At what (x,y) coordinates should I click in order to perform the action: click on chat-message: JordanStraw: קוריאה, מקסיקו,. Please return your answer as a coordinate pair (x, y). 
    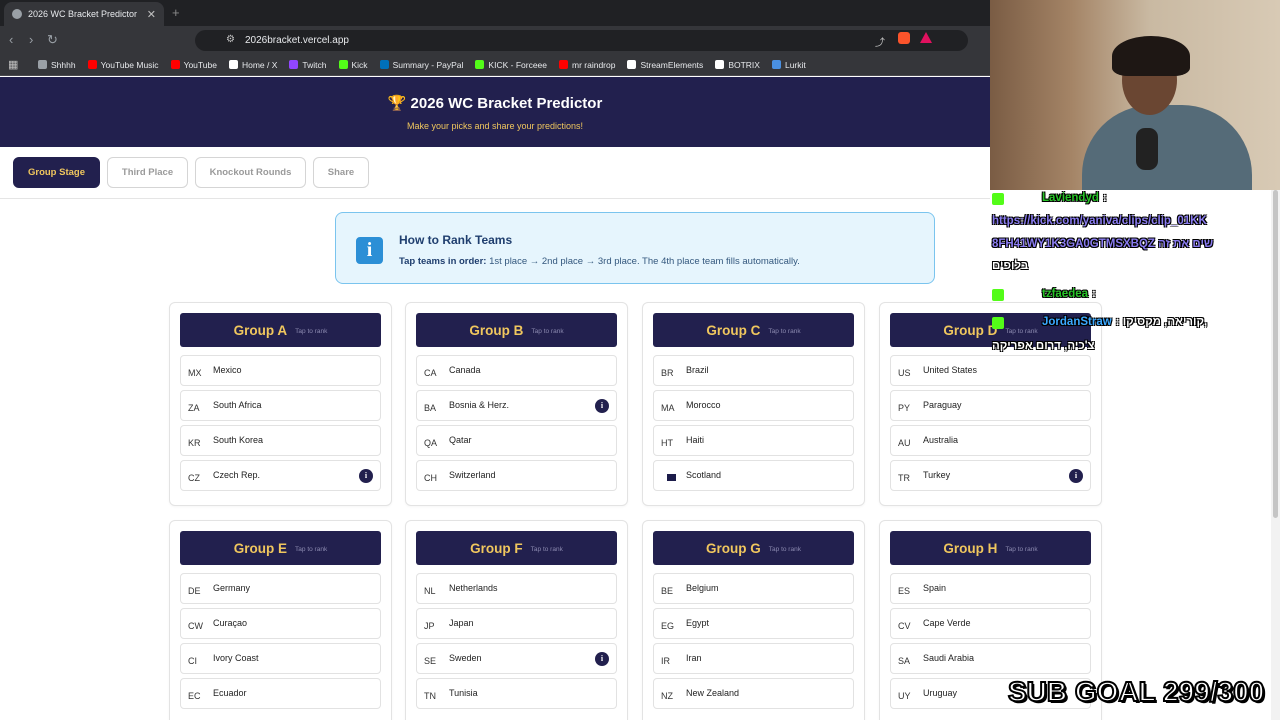
    Looking at the image, I should click on (1100, 322).